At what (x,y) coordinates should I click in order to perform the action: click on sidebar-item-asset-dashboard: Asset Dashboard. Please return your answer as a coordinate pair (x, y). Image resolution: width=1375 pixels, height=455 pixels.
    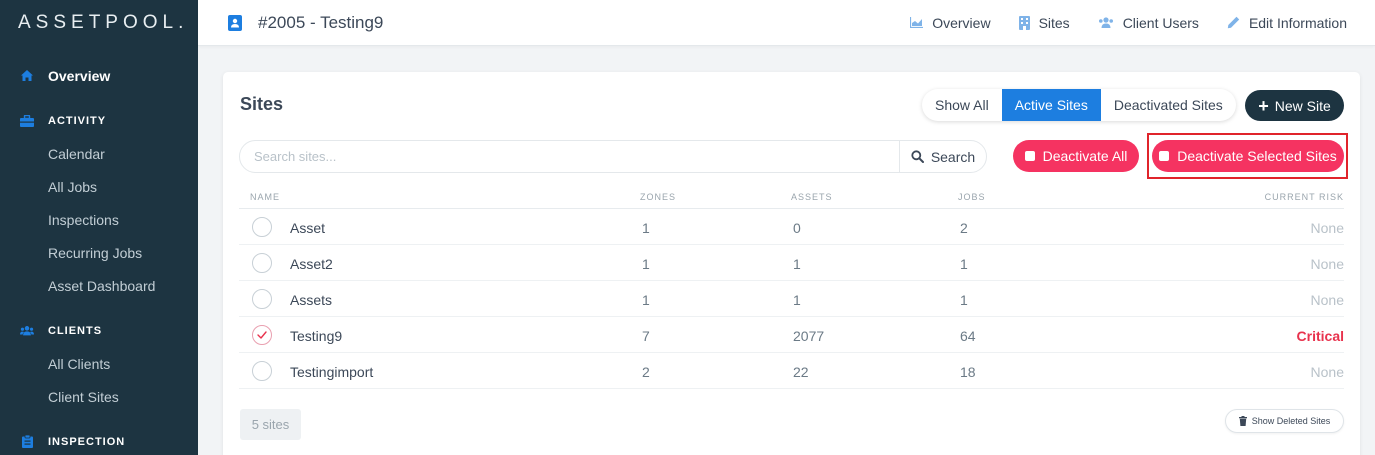
    Looking at the image, I should click on (99, 285).